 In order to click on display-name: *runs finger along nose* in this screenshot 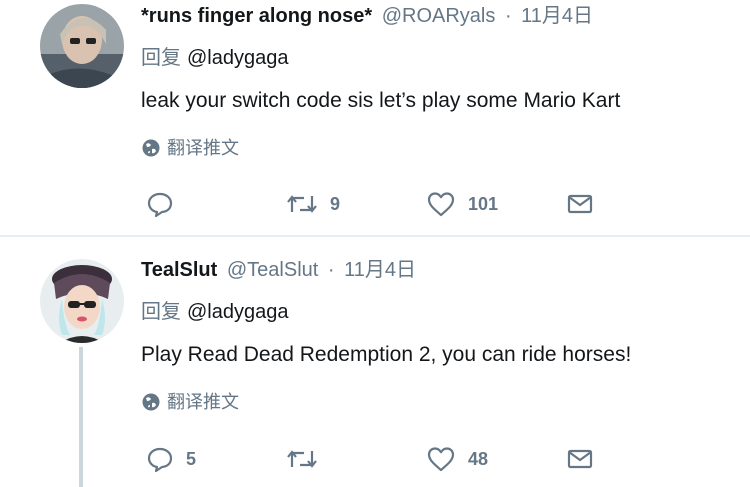, I will do `click(256, 16)`.